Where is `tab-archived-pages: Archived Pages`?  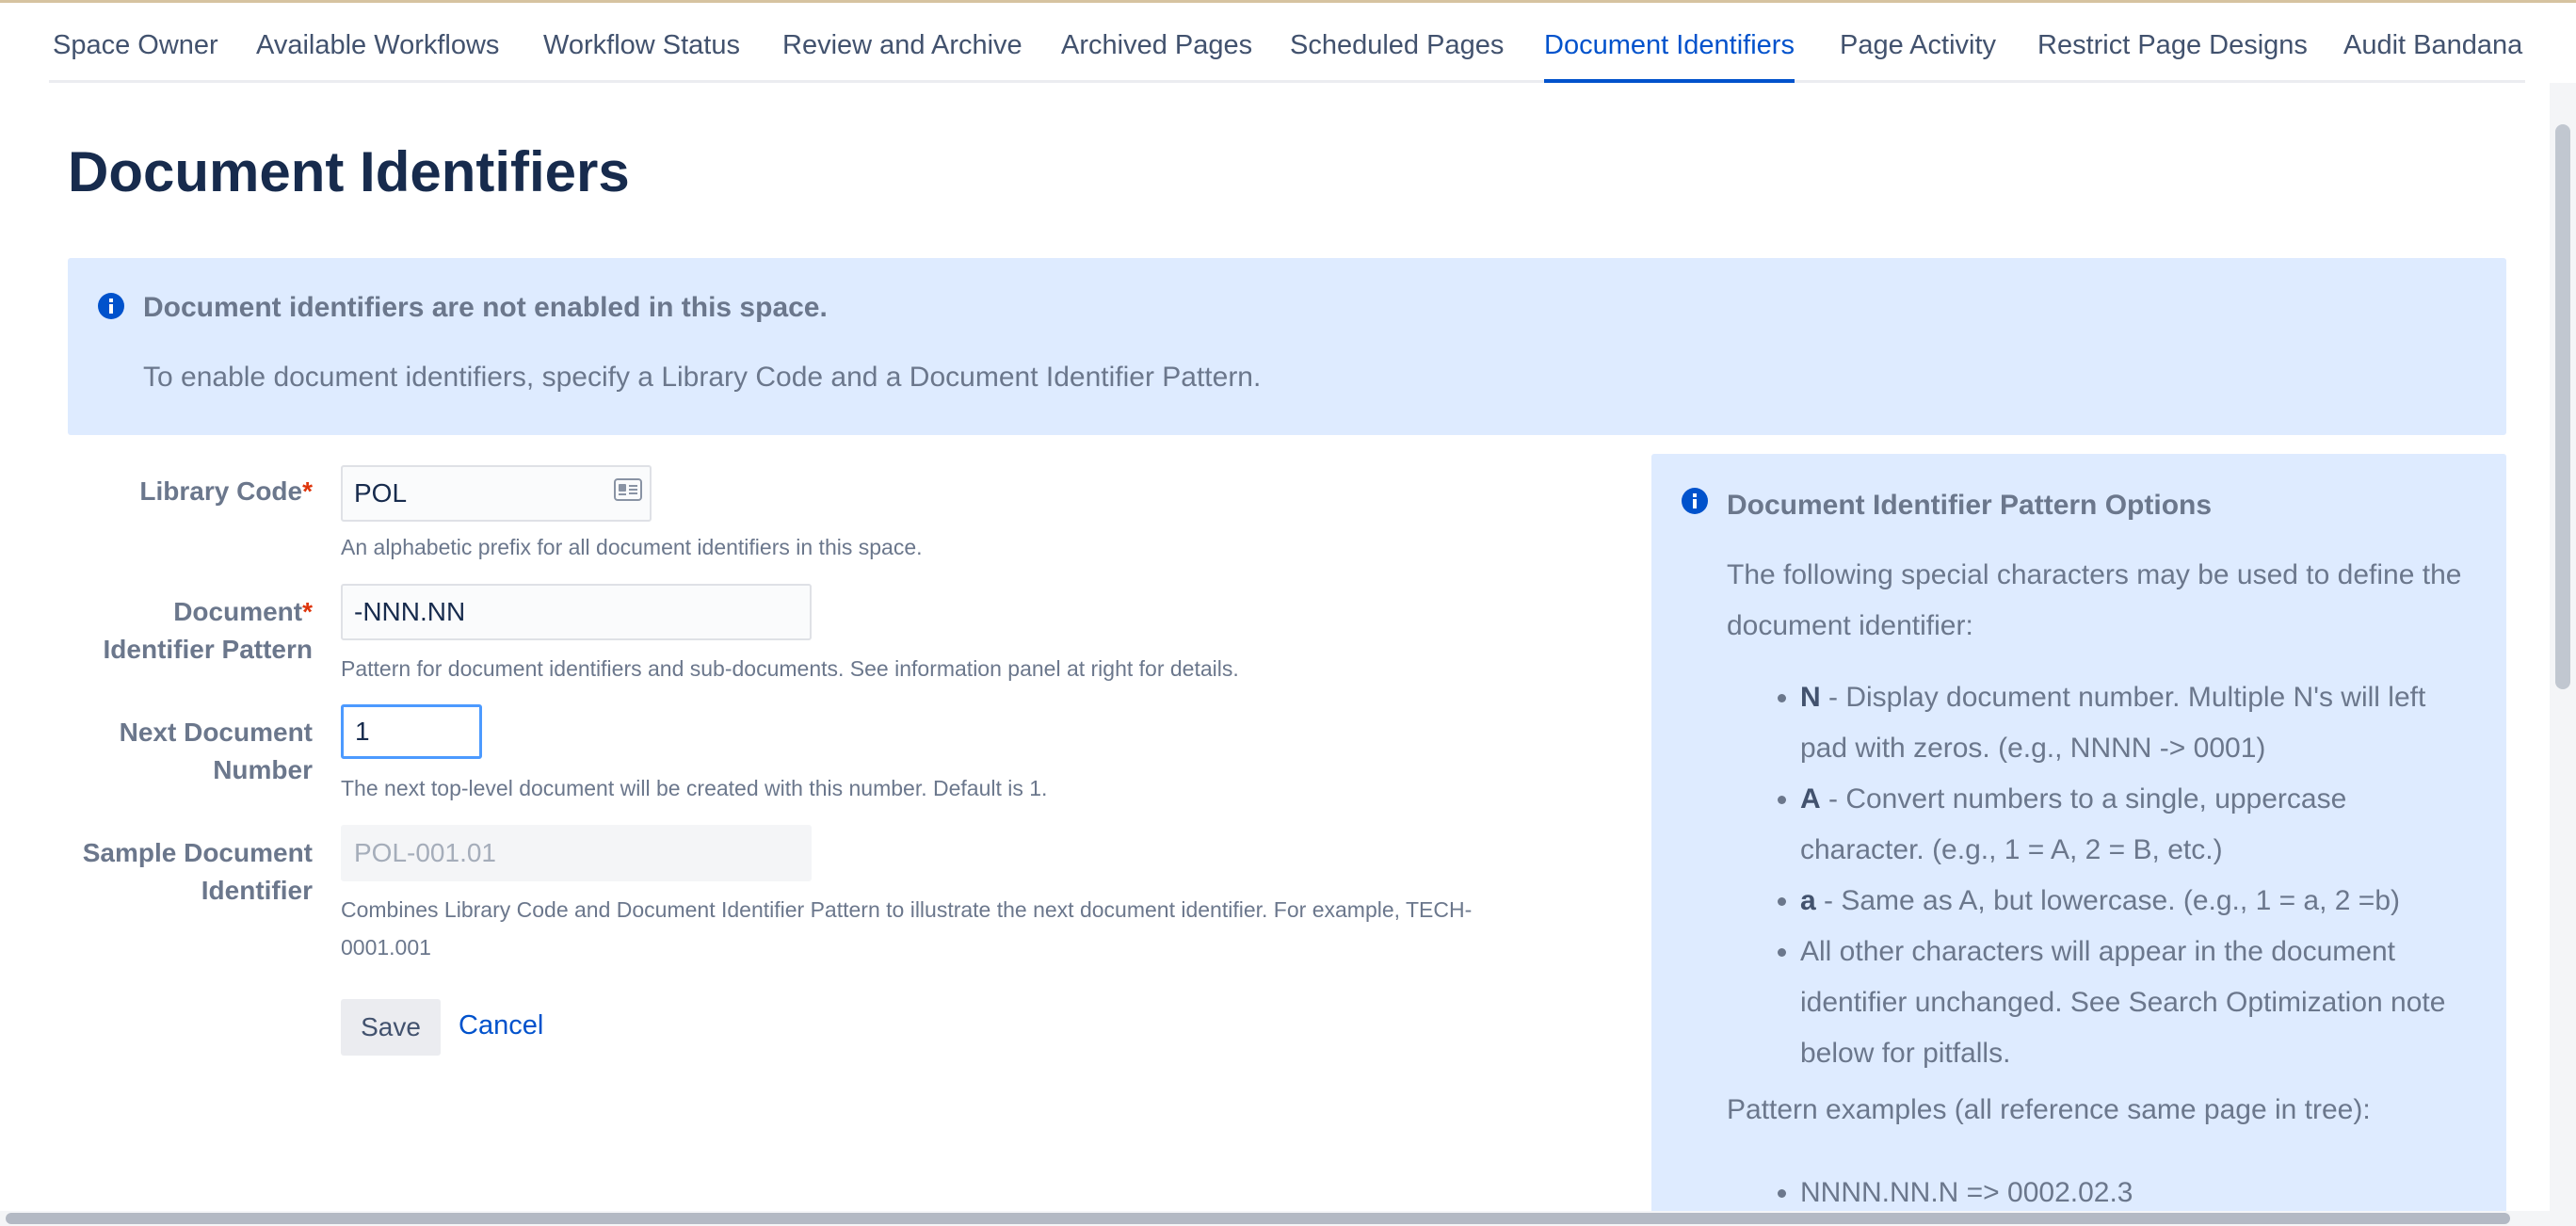
tab-archived-pages: Archived Pages is located at coordinates (1156, 41).